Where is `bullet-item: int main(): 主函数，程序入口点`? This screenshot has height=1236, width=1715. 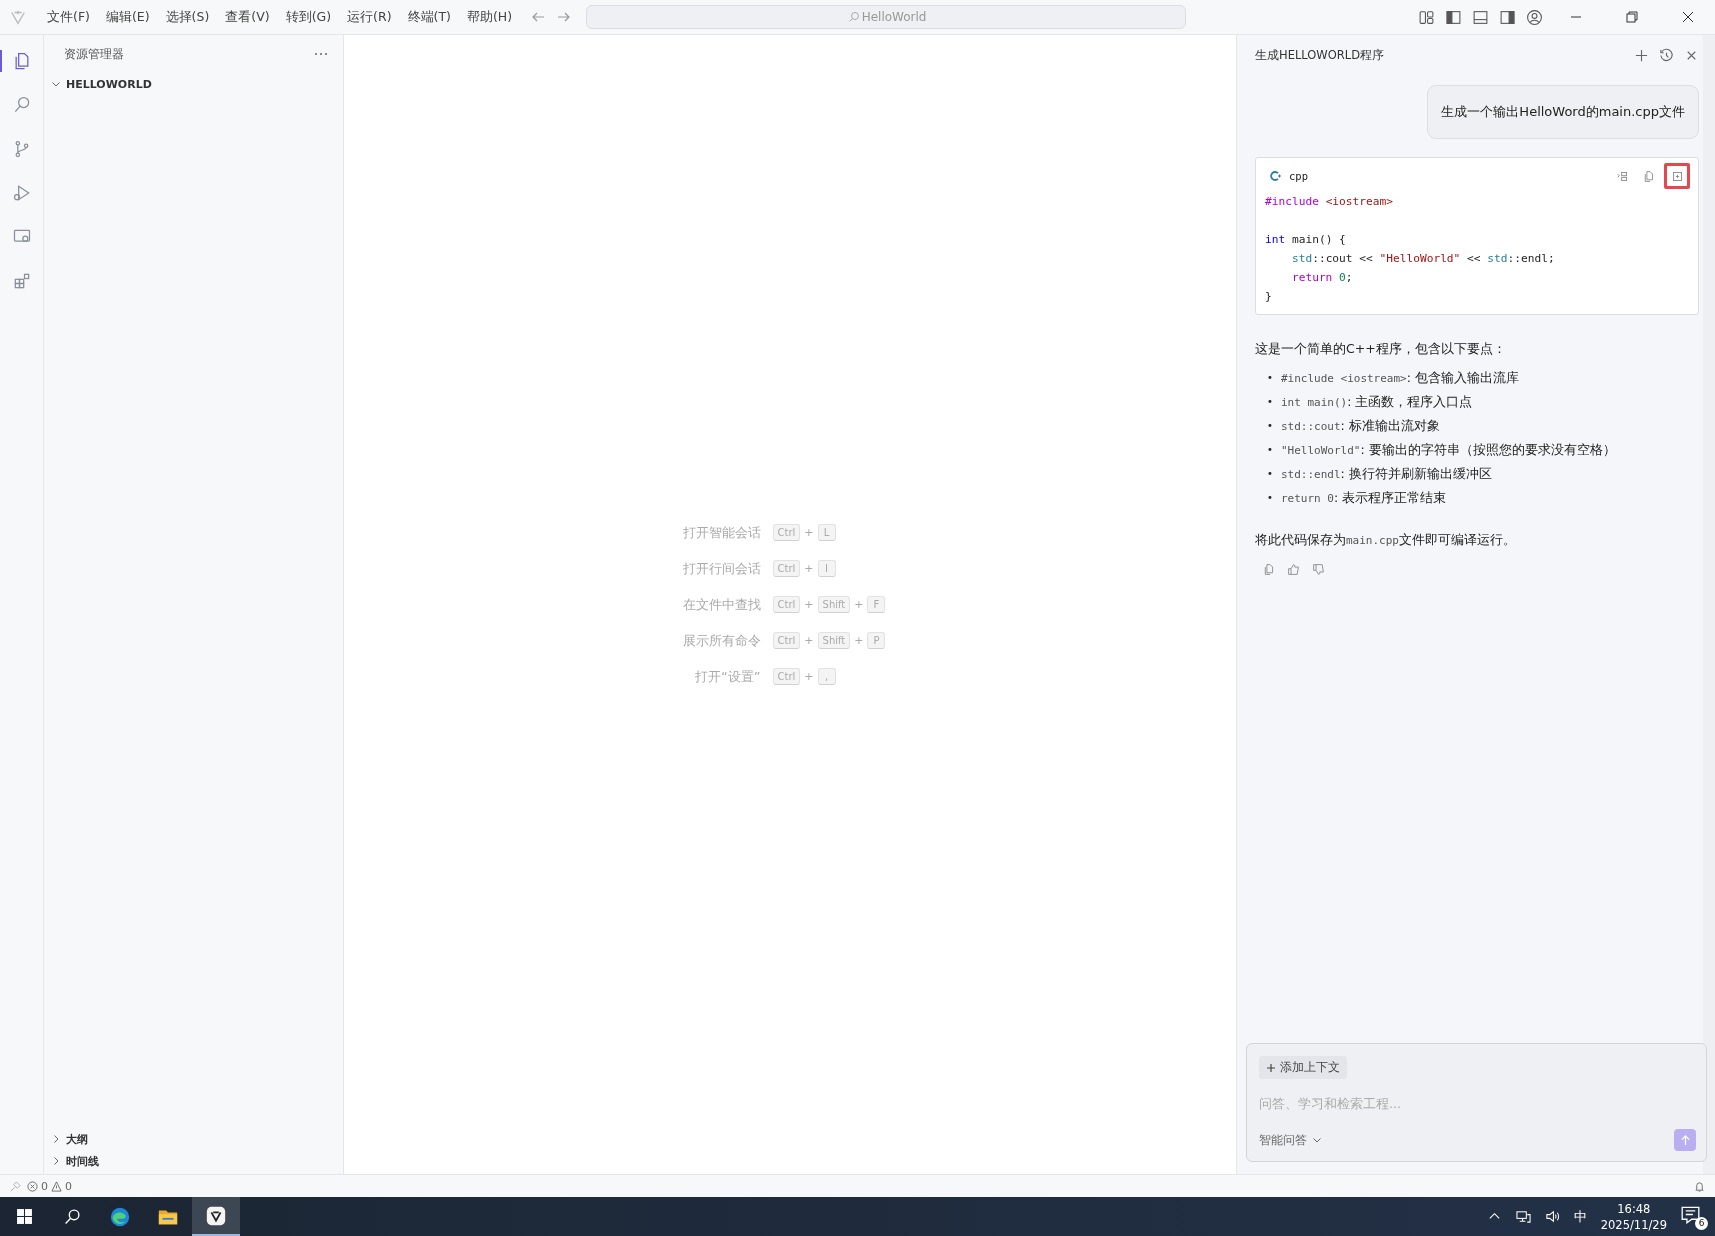
bullet-item: int main(): 主函数，程序入口点 is located at coordinates (1376, 402).